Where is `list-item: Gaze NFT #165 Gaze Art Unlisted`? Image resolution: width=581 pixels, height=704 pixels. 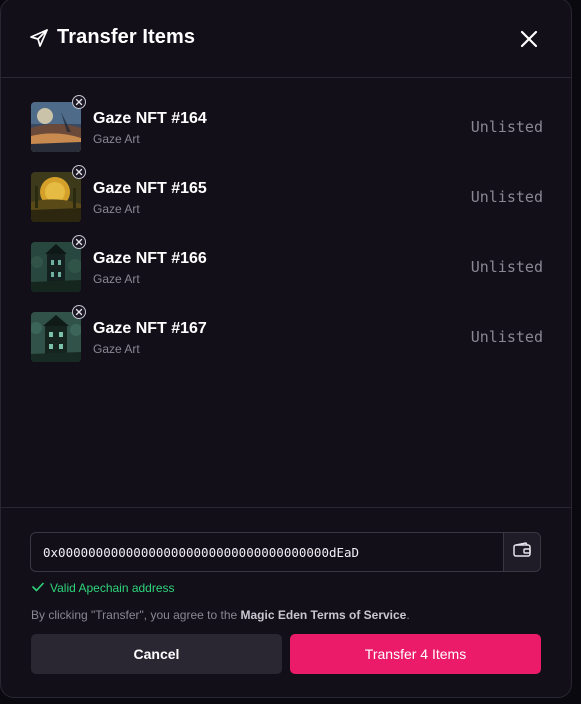
list-item: Gaze NFT #165 Gaze Art Unlisted is located at coordinates (287, 194).